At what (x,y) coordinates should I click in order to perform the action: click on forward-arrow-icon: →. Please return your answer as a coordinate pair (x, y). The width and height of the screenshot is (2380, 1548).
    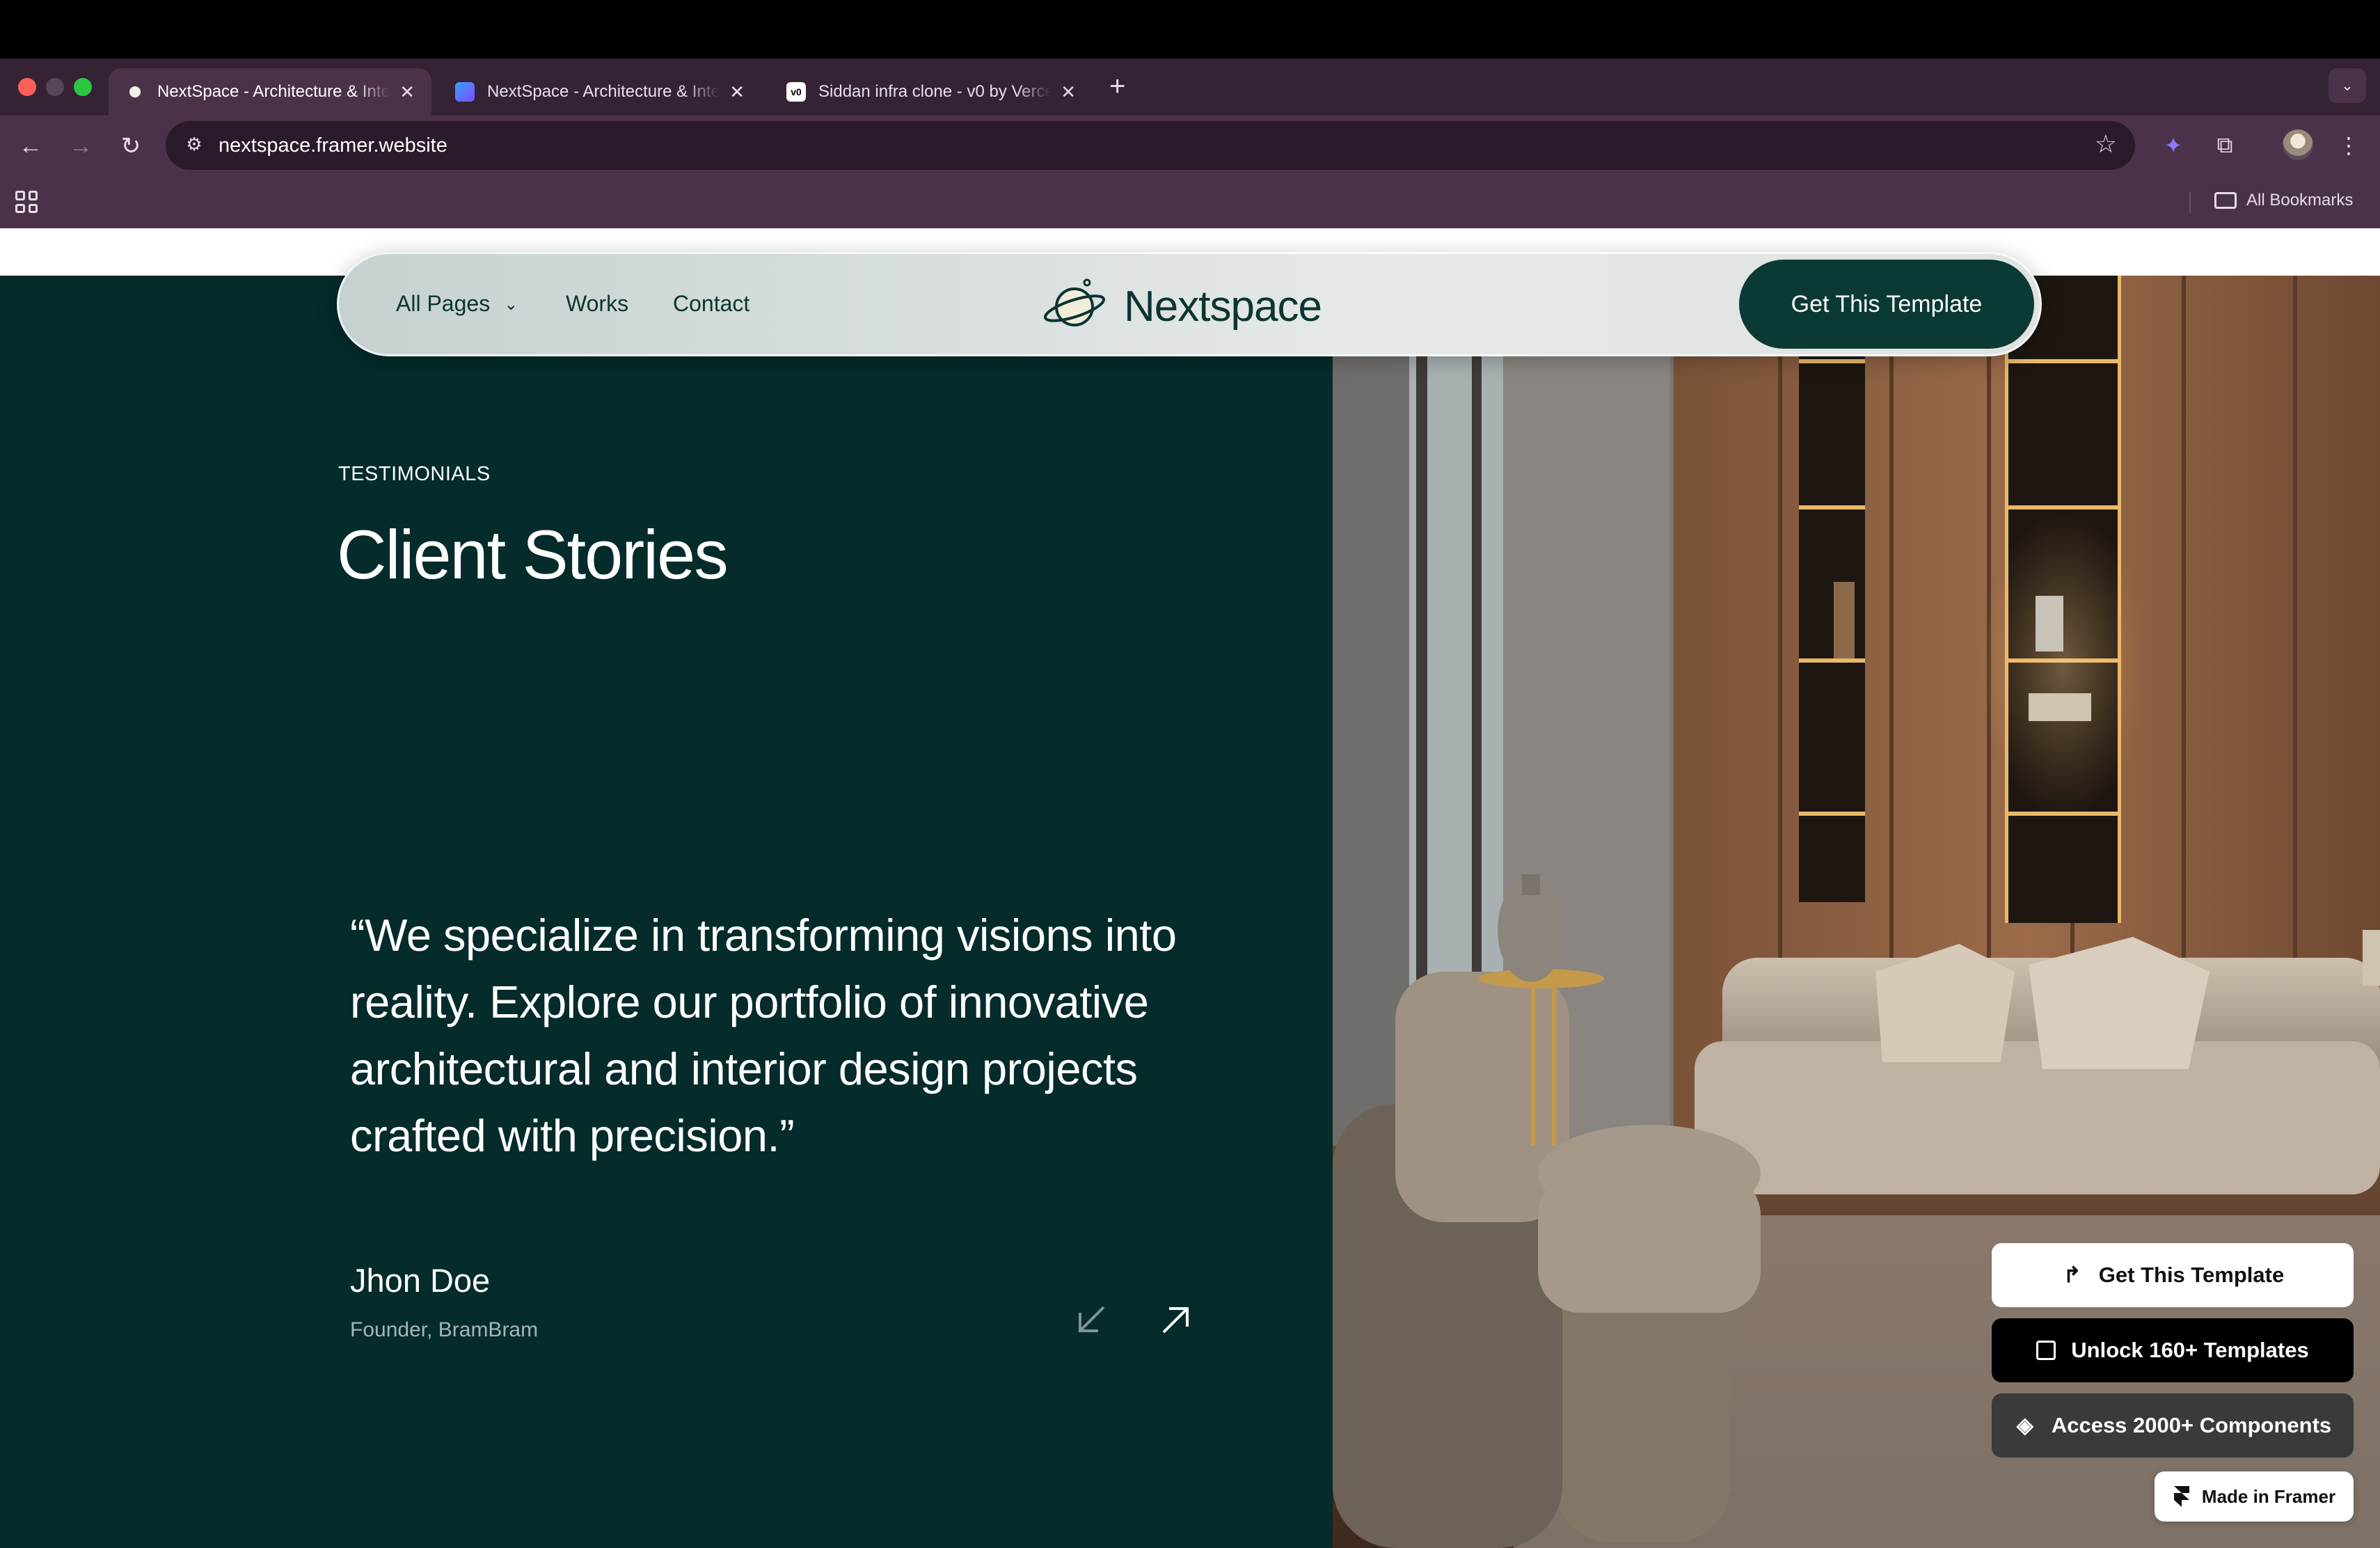
    Looking at the image, I should click on (80, 146).